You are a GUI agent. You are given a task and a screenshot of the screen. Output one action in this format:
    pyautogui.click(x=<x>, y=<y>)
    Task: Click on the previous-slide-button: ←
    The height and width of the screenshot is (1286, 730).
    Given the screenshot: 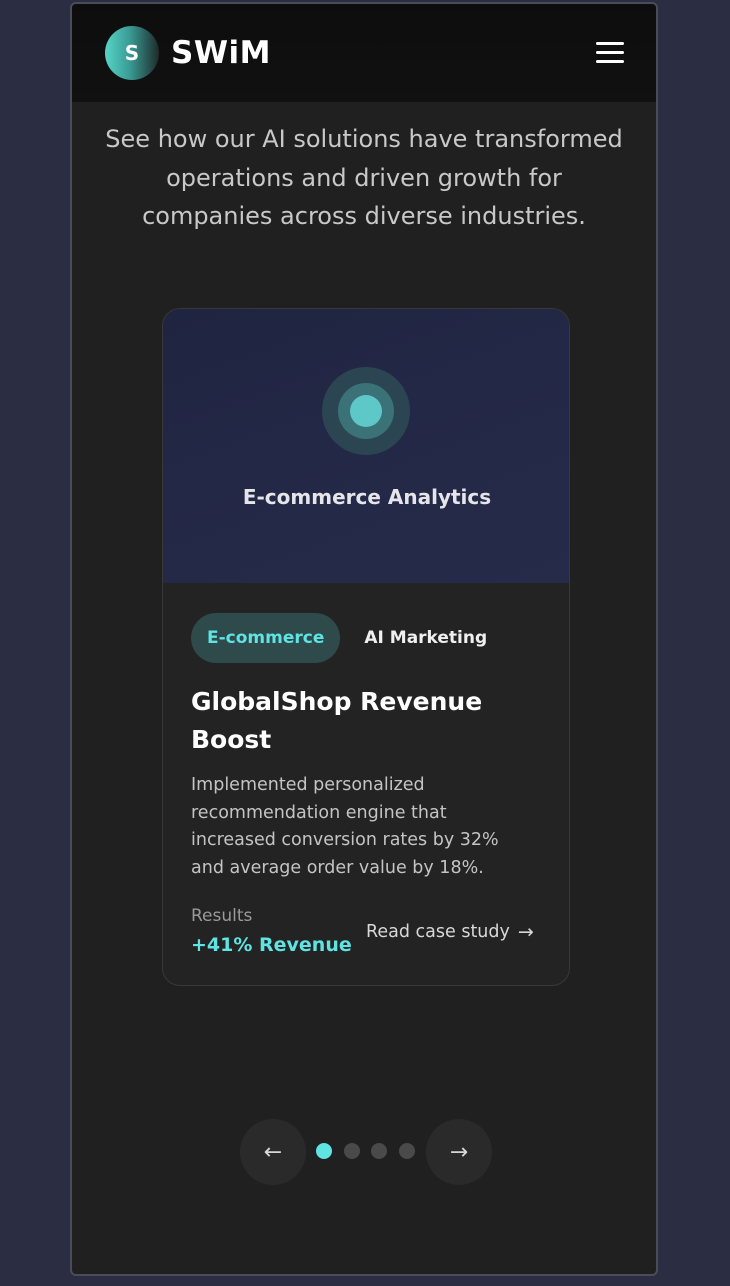 What is the action you would take?
    pyautogui.click(x=273, y=1152)
    